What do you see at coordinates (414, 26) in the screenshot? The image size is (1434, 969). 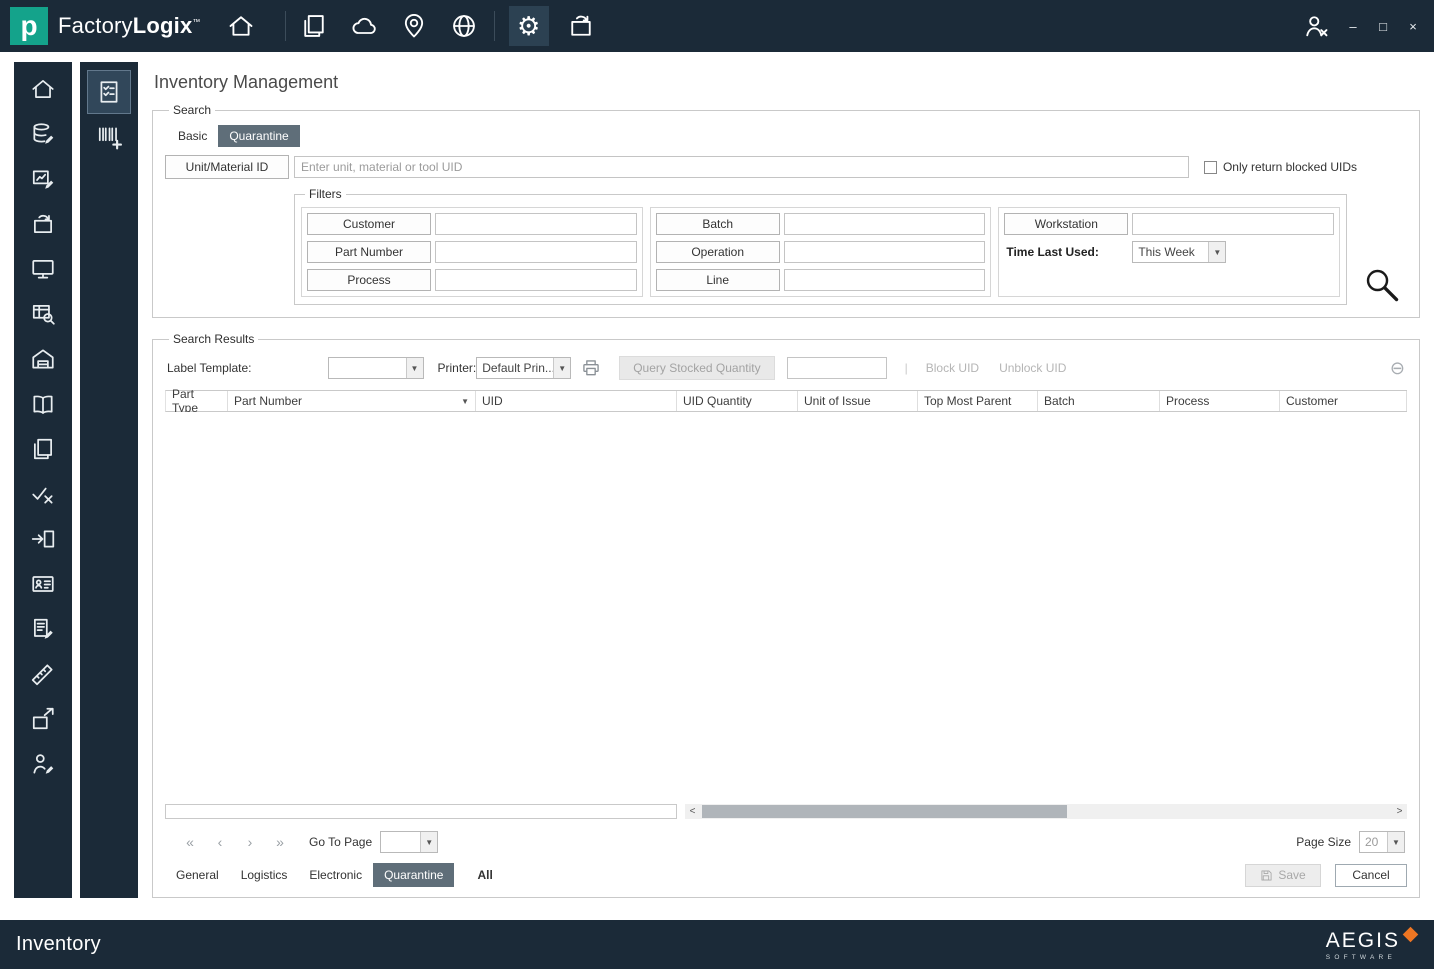 I see `location-pin-icon` at bounding box center [414, 26].